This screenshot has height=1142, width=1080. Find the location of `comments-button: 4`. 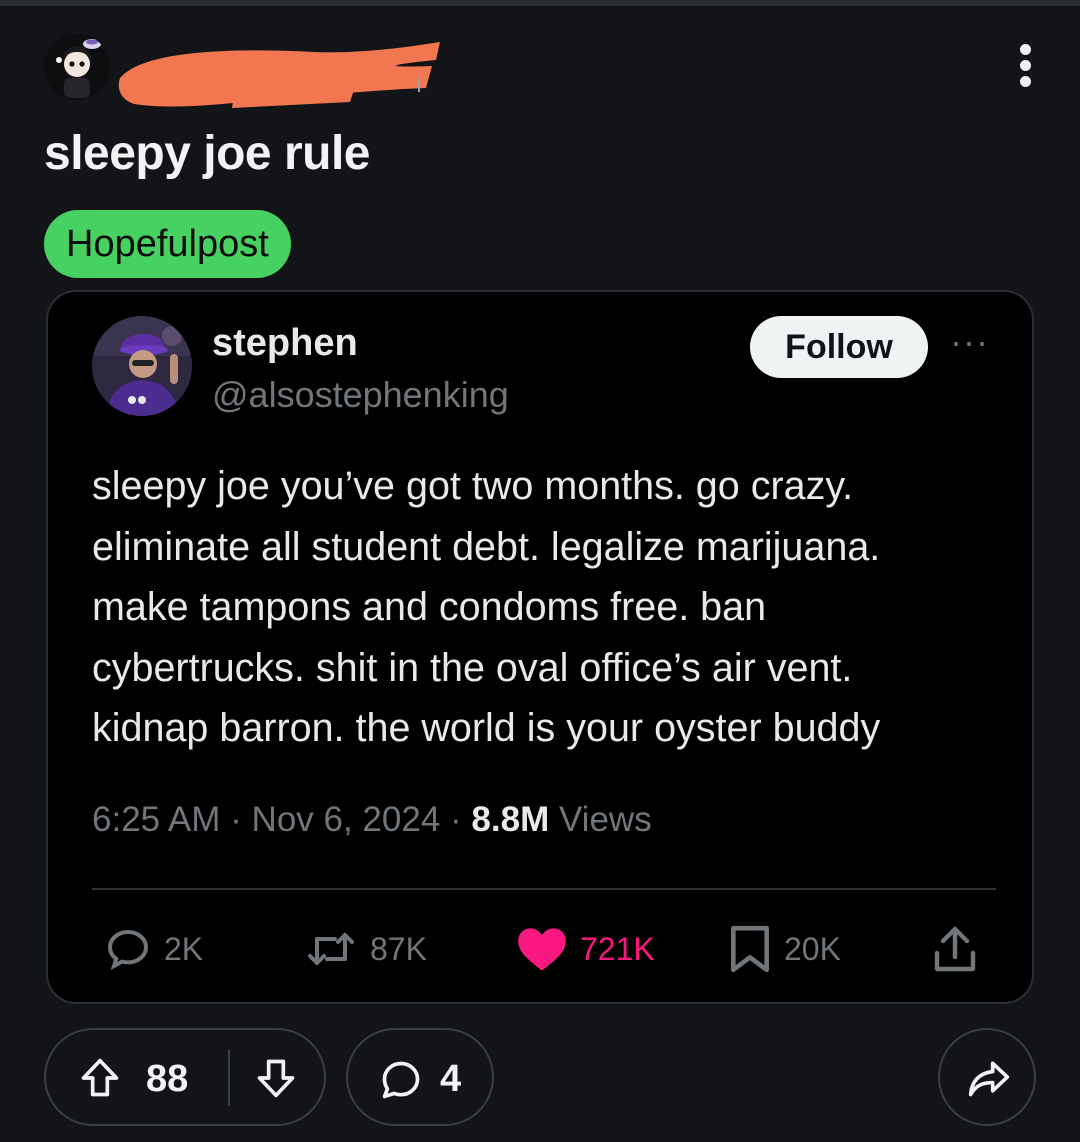

comments-button: 4 is located at coordinates (420, 1077).